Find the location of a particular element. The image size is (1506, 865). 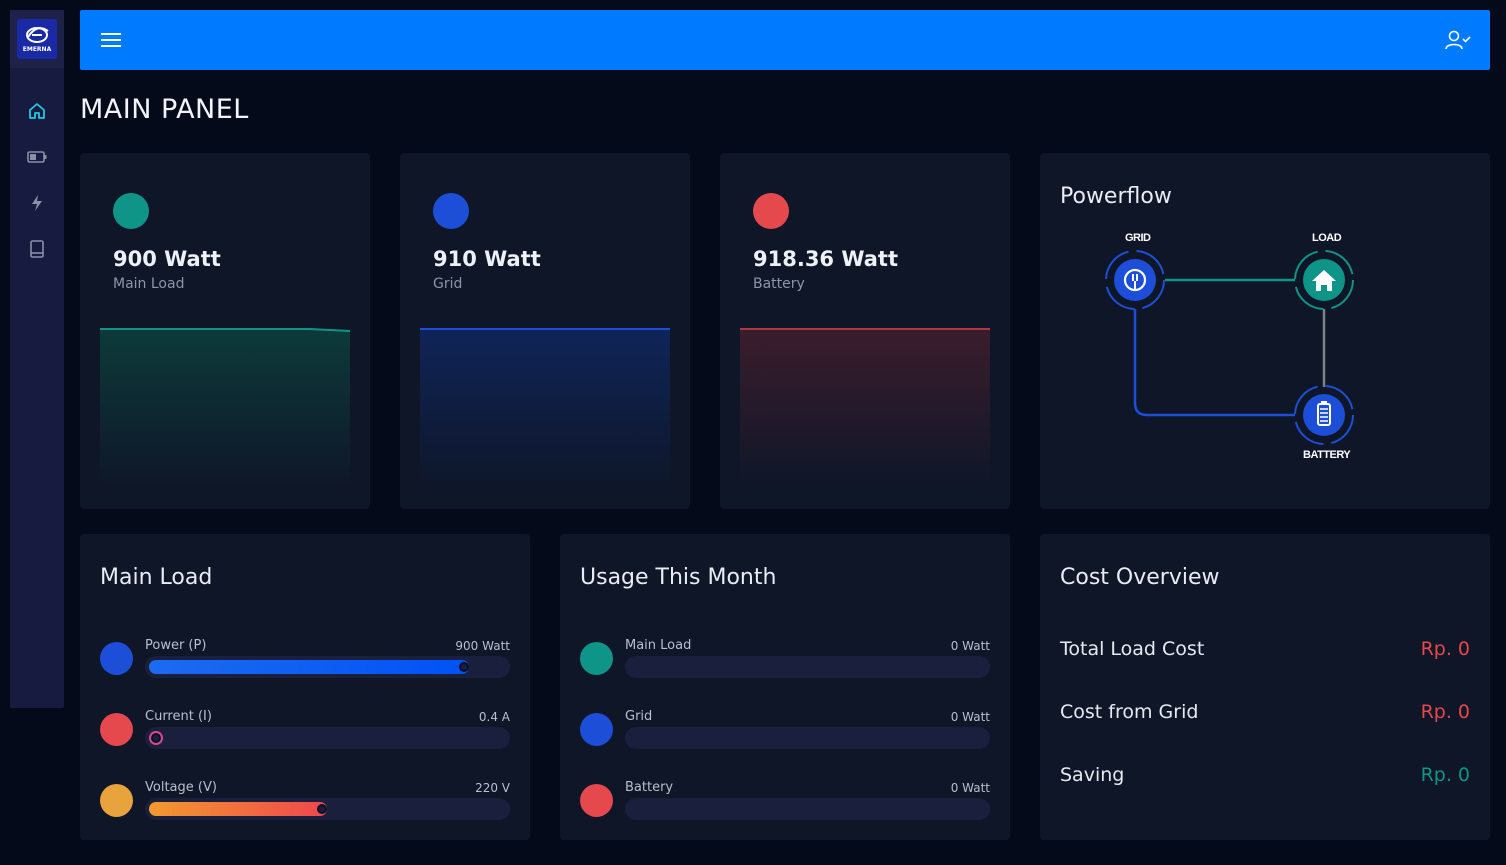

battery-indicator is located at coordinates (771, 211).